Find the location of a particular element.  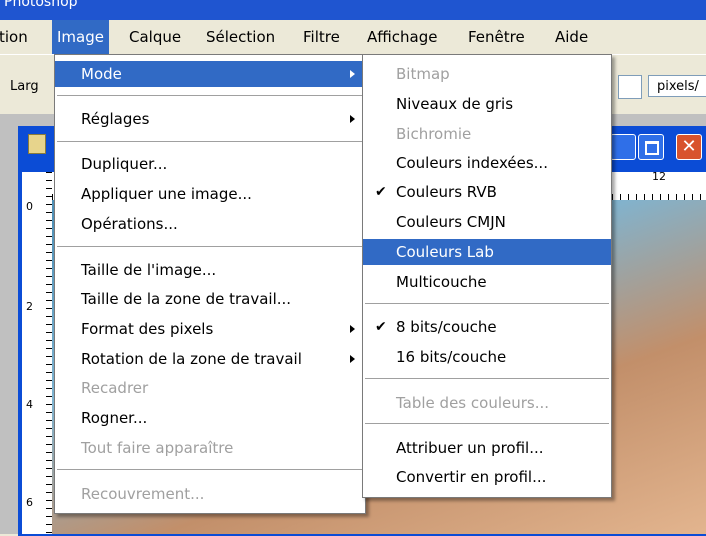

menu-item-16-bits: 16 bits/couche is located at coordinates (487, 357).